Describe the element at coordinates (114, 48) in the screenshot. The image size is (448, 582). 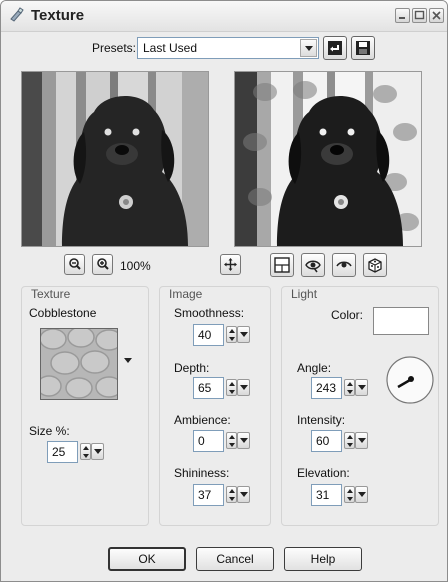
I see `presets-label: Presets:` at that location.